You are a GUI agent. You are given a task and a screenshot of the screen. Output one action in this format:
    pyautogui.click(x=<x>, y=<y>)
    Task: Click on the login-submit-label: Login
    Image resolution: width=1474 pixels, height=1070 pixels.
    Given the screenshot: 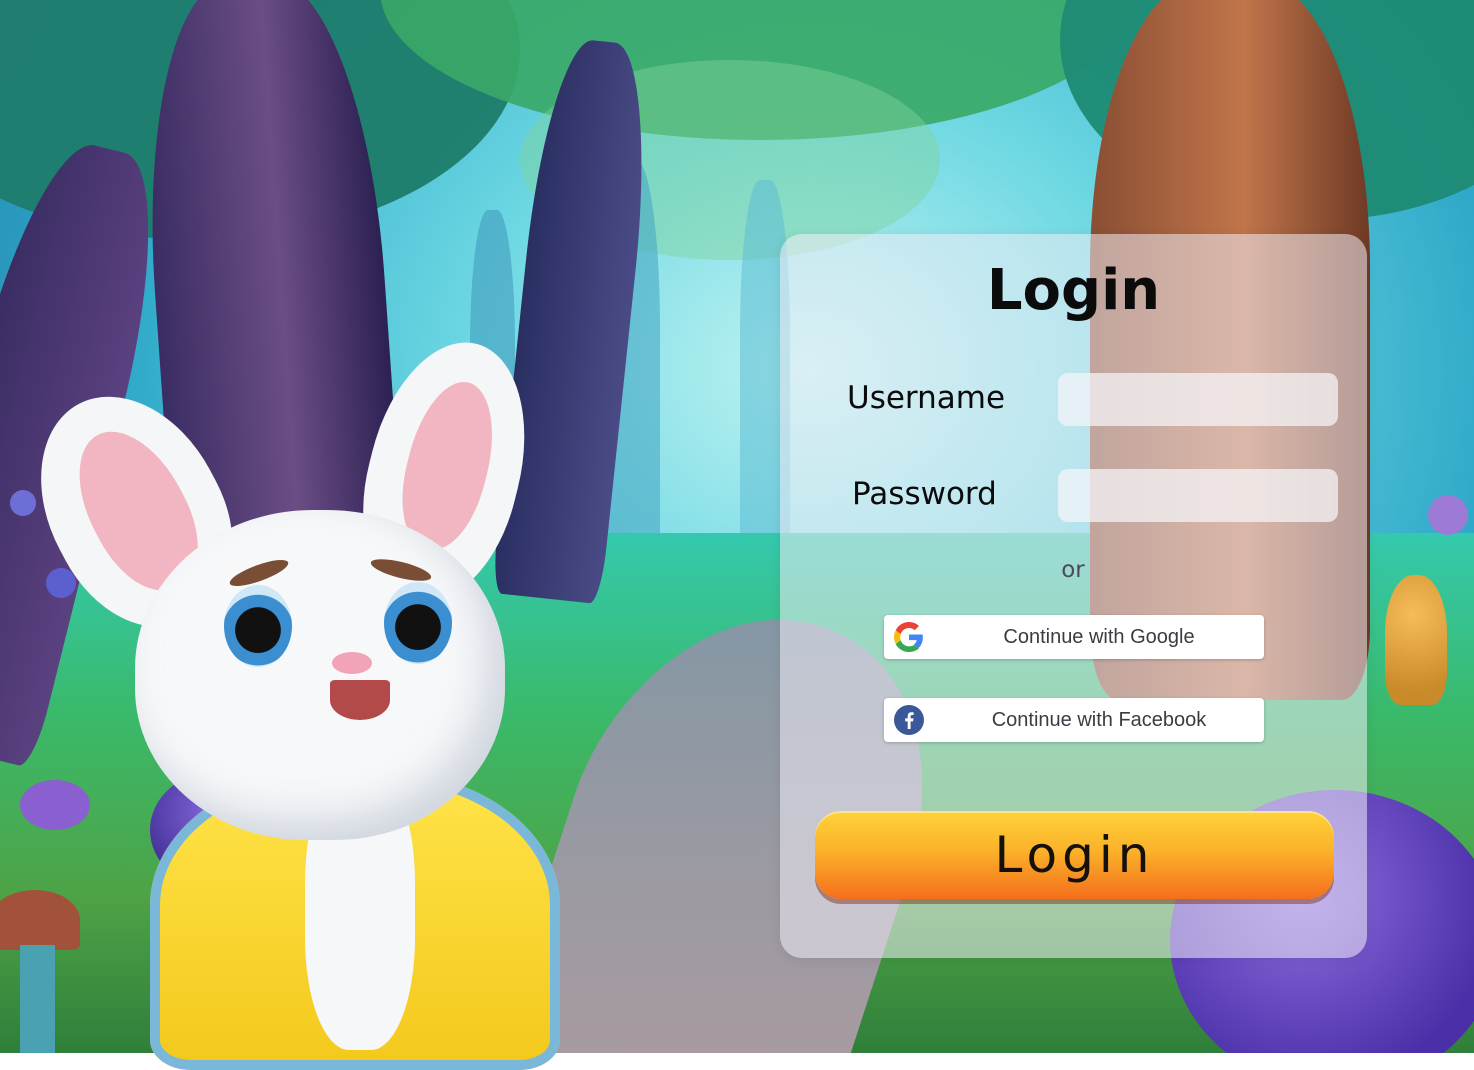 What is the action you would take?
    pyautogui.click(x=1074, y=855)
    